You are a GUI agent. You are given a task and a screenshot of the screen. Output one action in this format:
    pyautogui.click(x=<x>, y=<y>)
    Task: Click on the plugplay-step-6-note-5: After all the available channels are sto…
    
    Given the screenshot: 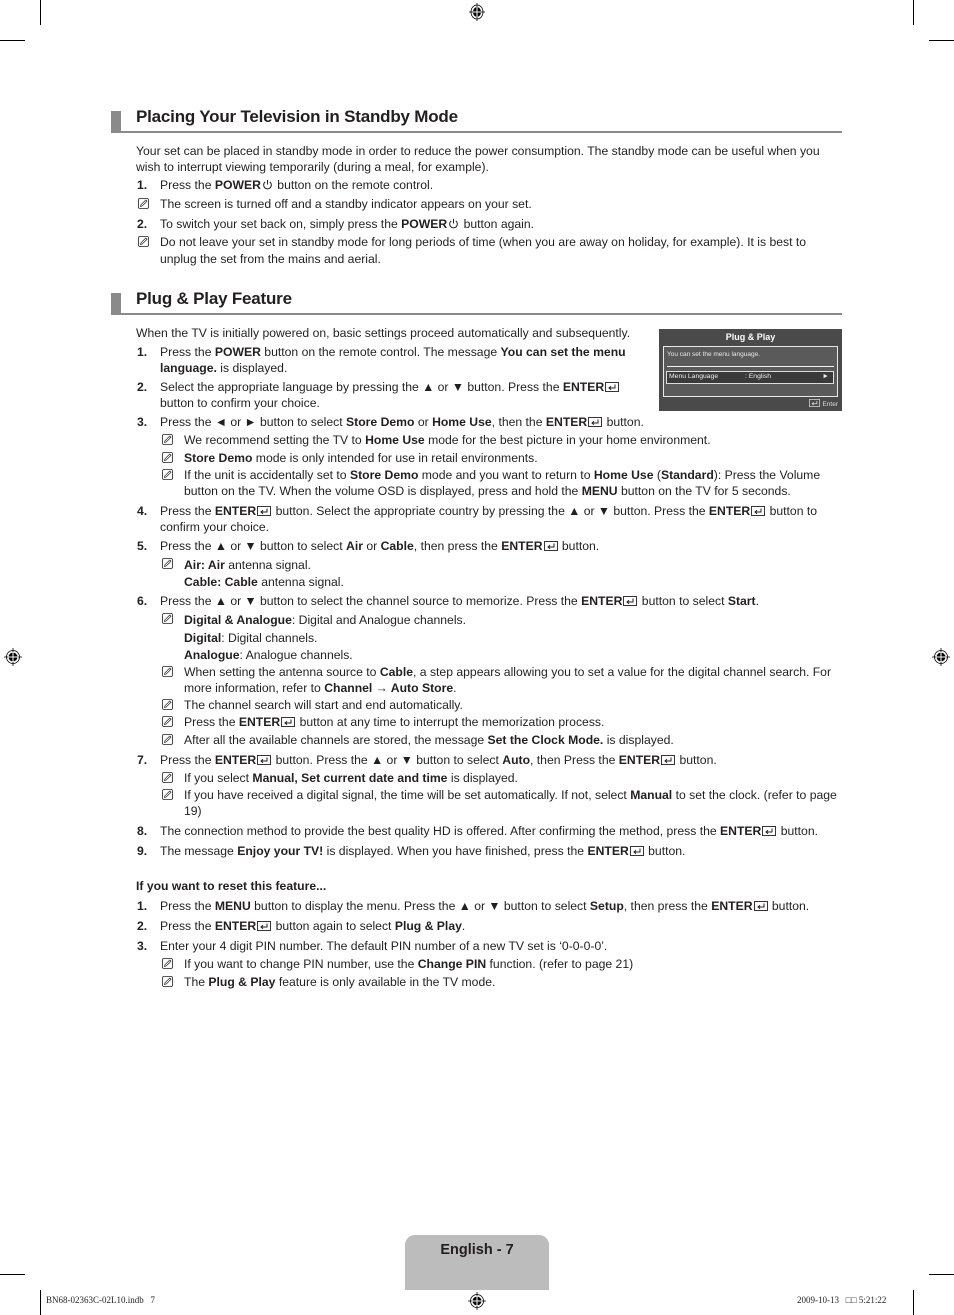 What is the action you would take?
    pyautogui.click(x=429, y=741)
    